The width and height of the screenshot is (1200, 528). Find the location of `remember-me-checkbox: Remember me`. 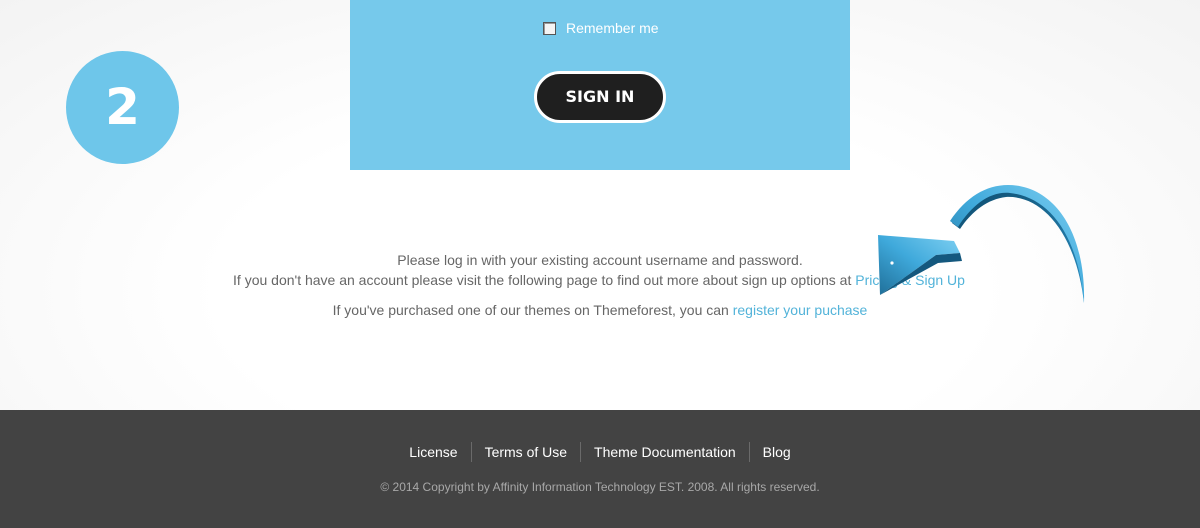

remember-me-checkbox: Remember me is located at coordinates (601, 28).